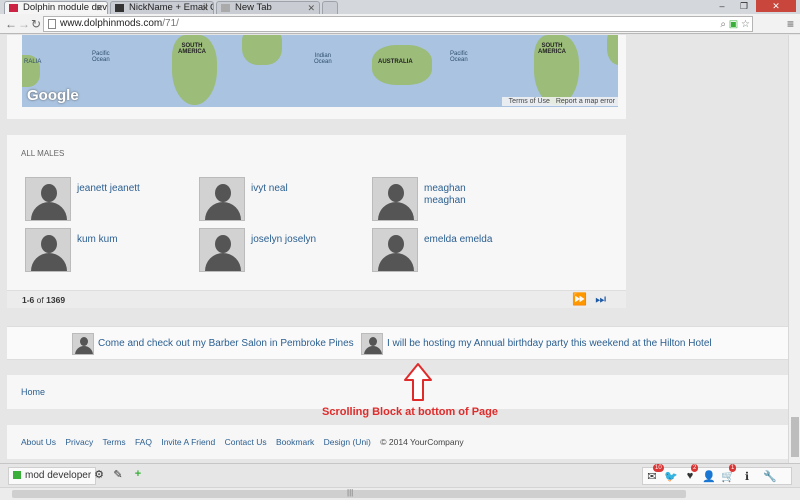  I want to click on vertical-scrollbar, so click(794, 249).